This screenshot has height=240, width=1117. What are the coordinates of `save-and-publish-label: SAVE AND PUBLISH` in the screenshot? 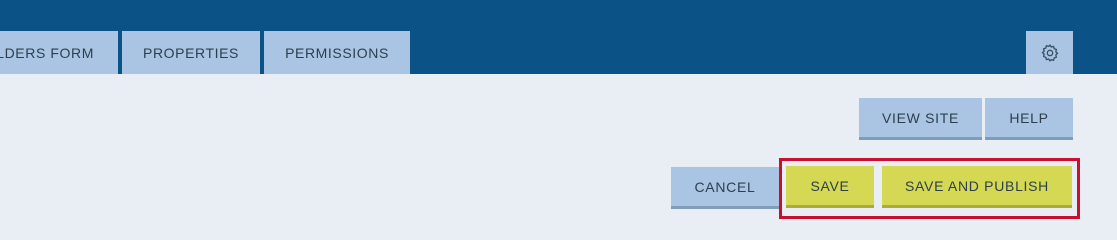 It's located at (977, 185).